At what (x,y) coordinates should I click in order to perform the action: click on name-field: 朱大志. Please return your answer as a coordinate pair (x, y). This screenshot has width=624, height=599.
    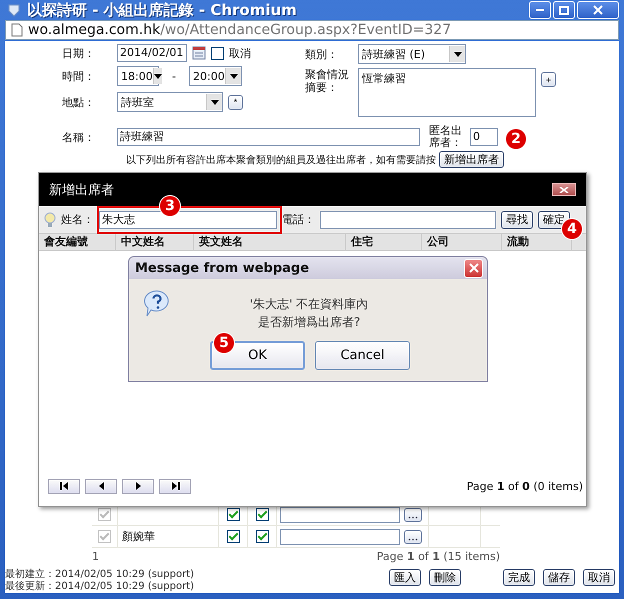
    Looking at the image, I should click on (188, 219).